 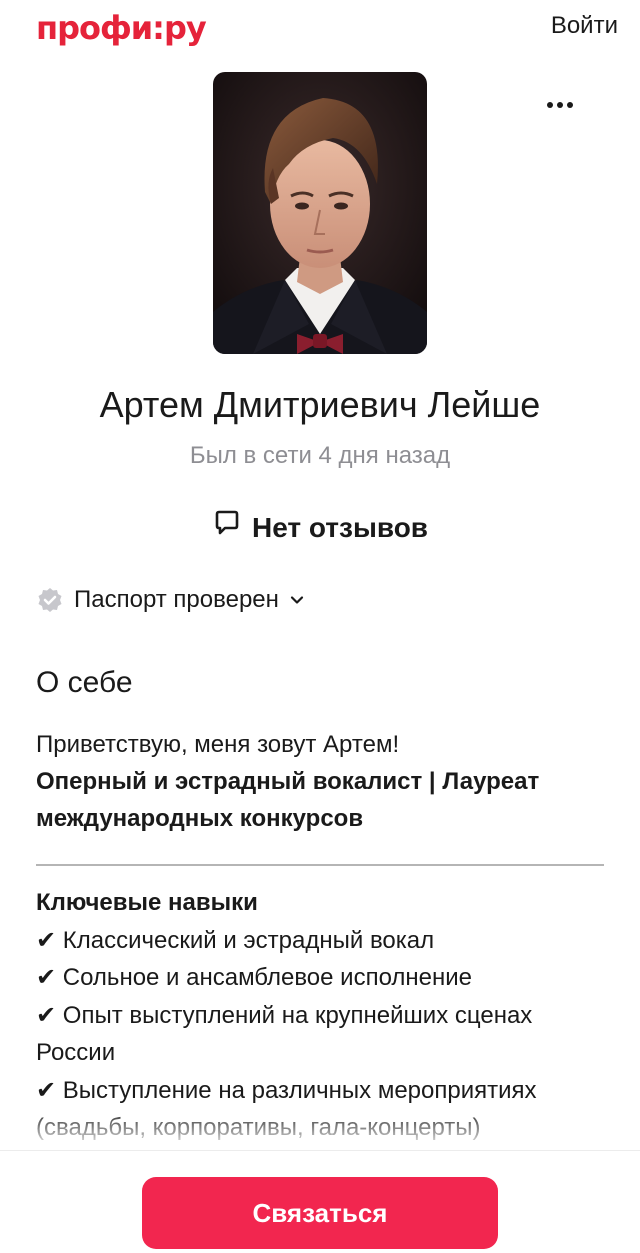 I want to click on chat-bubble-icon, so click(x=227, y=527).